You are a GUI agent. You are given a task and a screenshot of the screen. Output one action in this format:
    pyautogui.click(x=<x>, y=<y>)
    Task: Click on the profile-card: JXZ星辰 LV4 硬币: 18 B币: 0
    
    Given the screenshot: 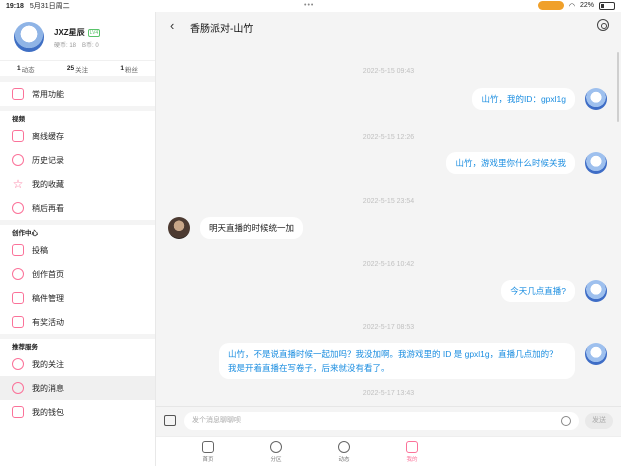 What is the action you would take?
    pyautogui.click(x=77, y=36)
    